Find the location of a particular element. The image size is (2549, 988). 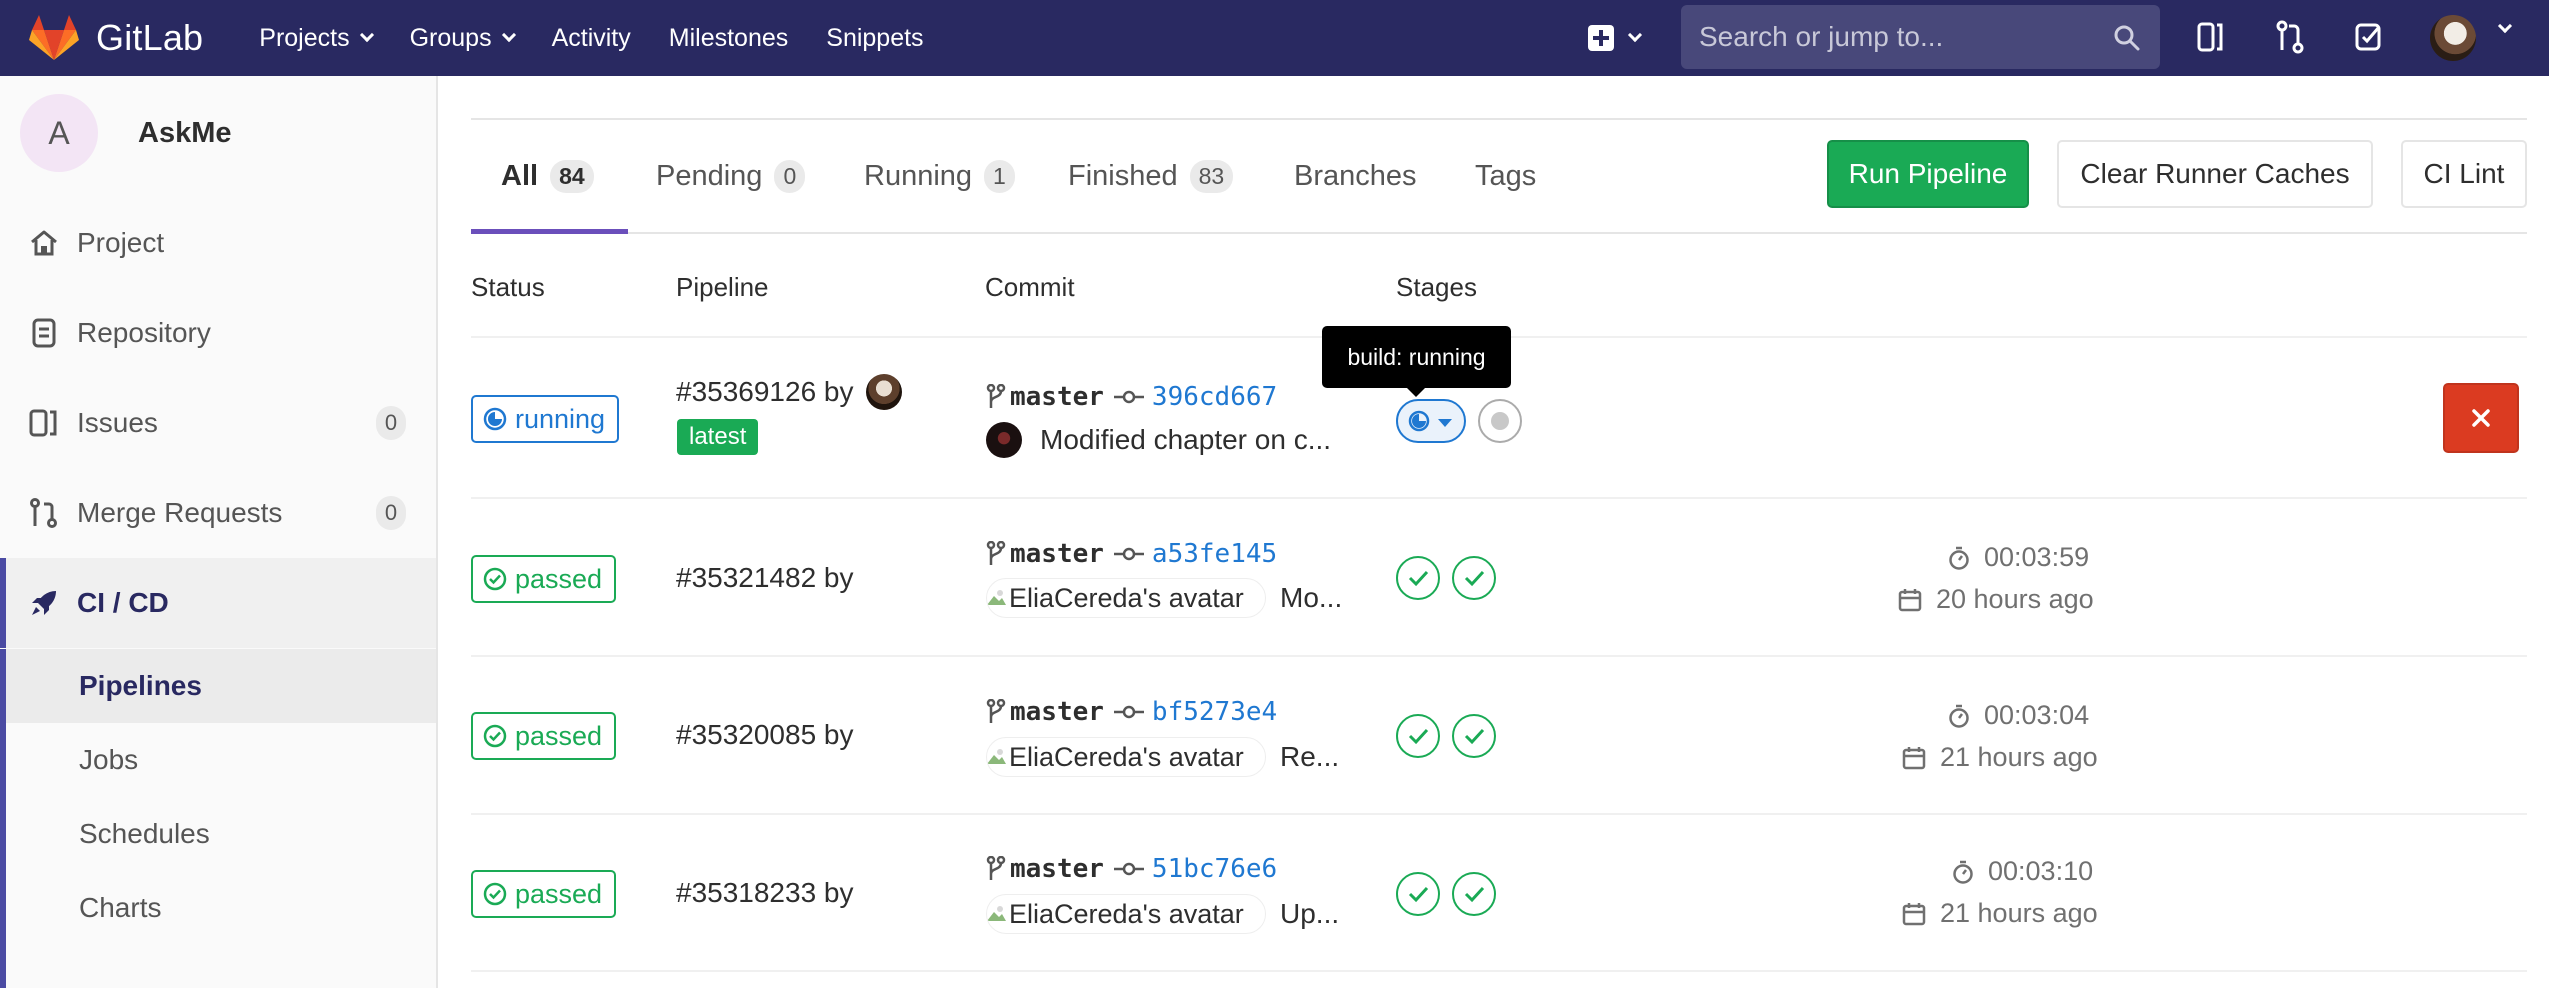

cancel-pipeline-button is located at coordinates (2481, 418).